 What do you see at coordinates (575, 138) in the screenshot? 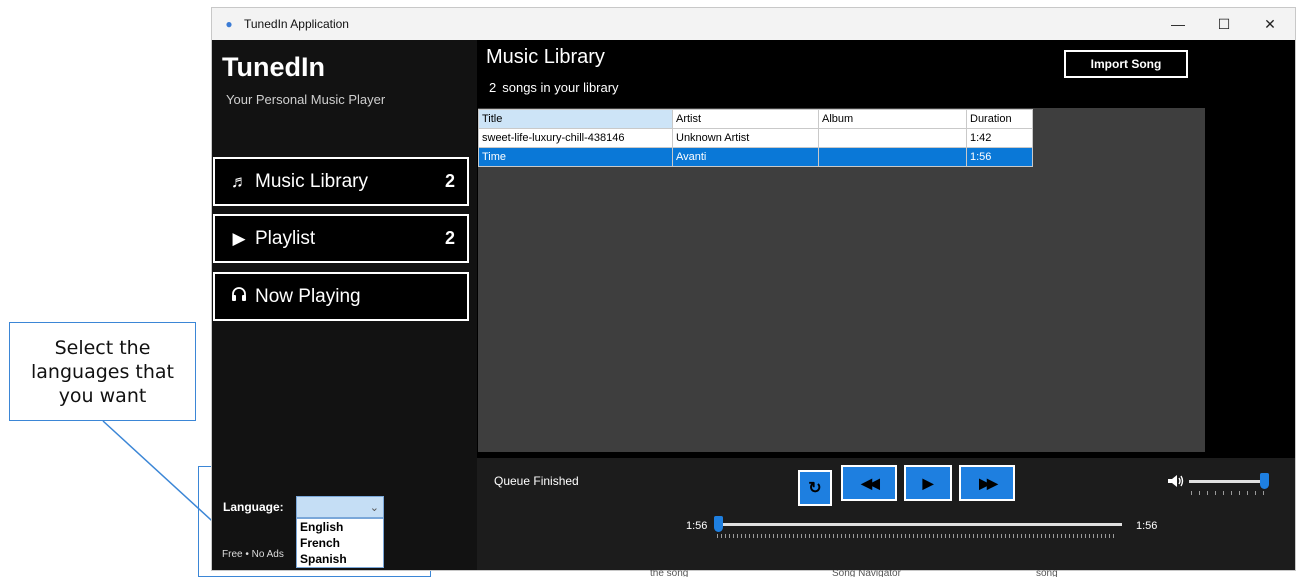
I see `cell-title: sweet-life-luxury-chill-438146` at bounding box center [575, 138].